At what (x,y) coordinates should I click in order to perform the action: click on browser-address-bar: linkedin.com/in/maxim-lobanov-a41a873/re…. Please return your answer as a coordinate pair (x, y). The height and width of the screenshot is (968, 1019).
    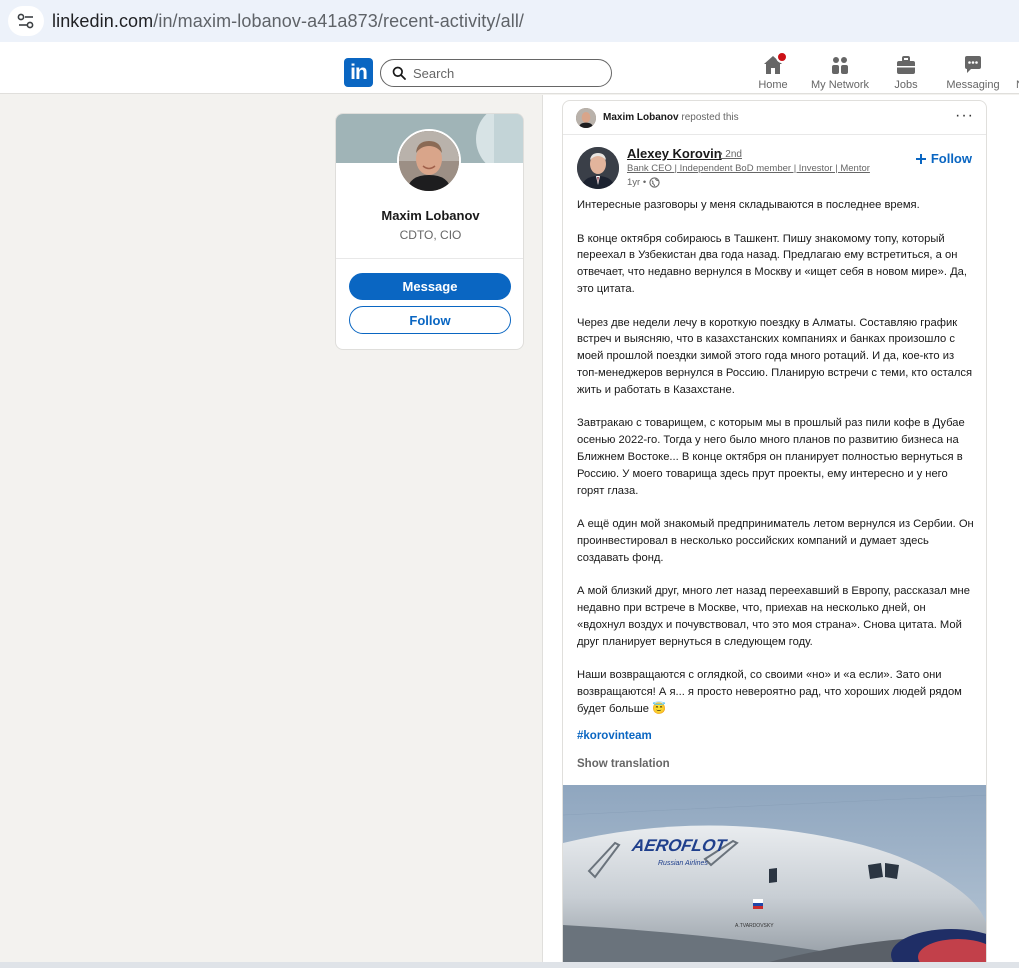
    Looking at the image, I should click on (509, 21).